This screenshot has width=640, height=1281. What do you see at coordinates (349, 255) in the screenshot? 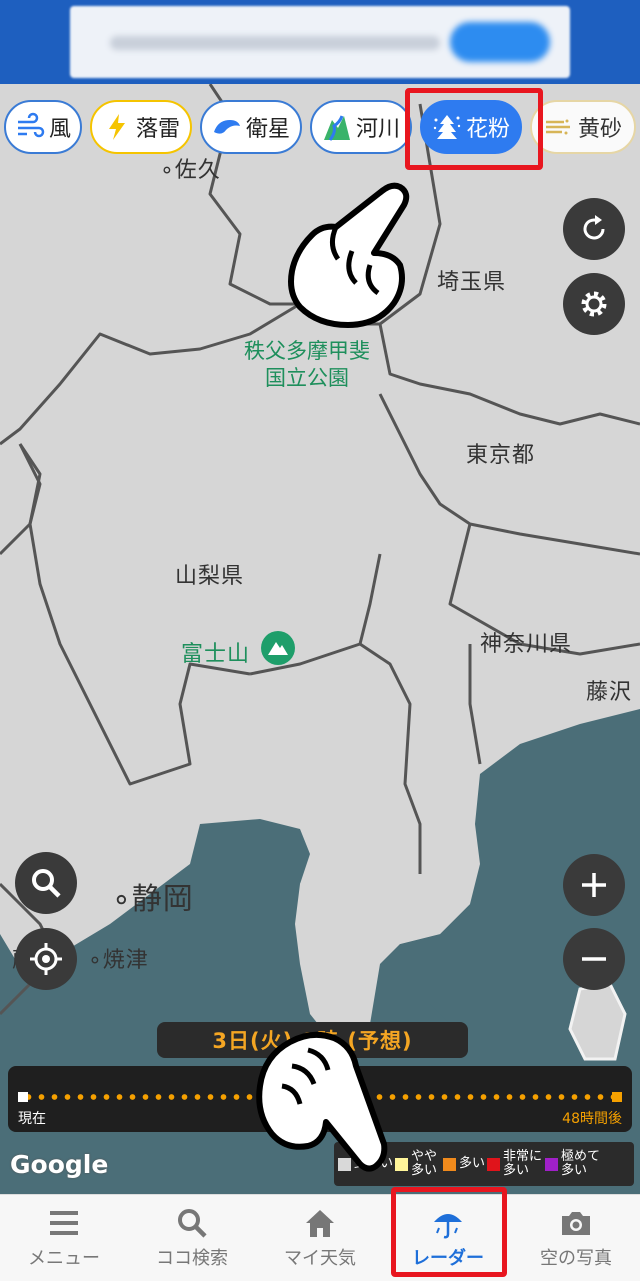
I see `pointing-hand-icon-top` at bounding box center [349, 255].